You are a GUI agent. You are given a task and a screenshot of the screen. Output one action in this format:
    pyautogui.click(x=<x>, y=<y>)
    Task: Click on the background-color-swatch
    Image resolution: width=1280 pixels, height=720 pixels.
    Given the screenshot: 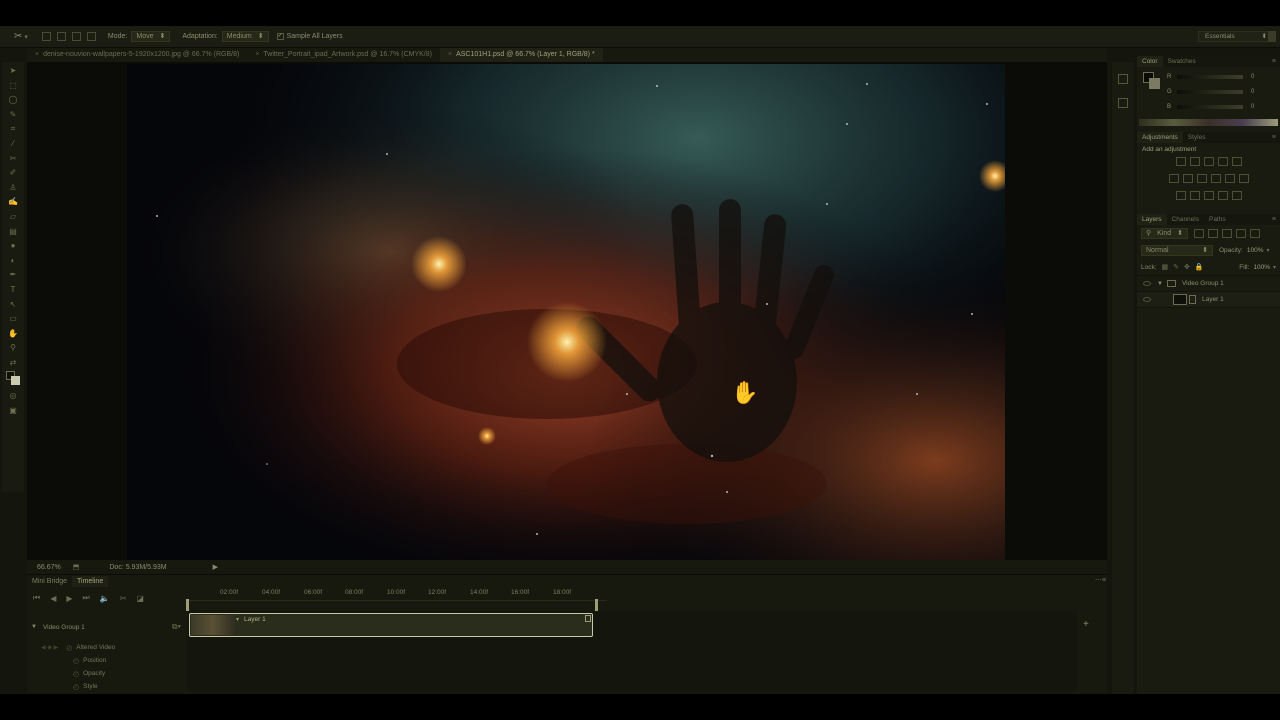 What is the action you would take?
    pyautogui.click(x=15, y=381)
    